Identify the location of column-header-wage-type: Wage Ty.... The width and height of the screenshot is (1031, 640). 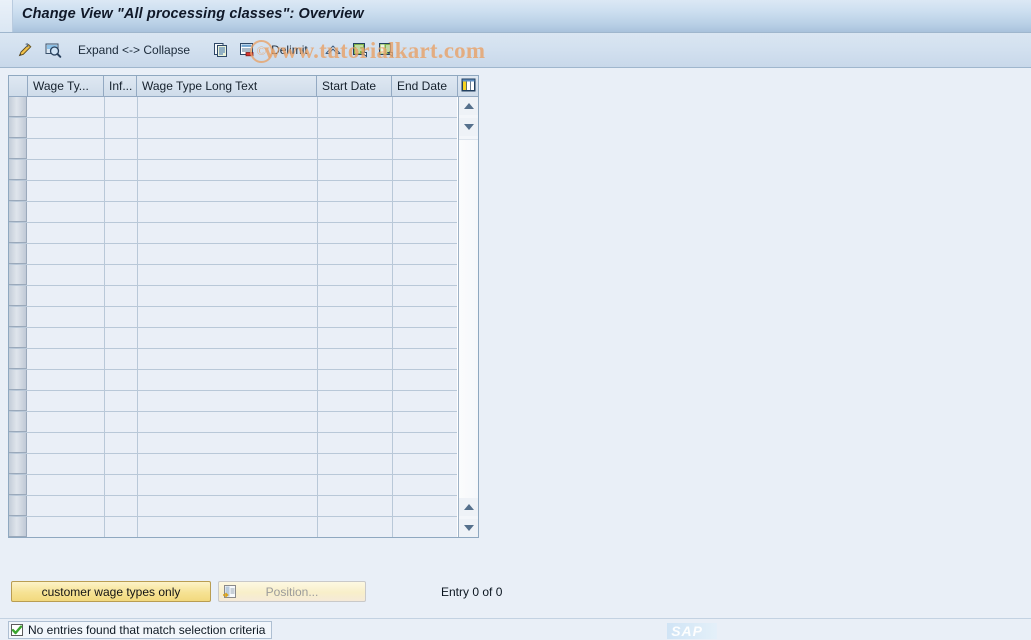
(66, 86).